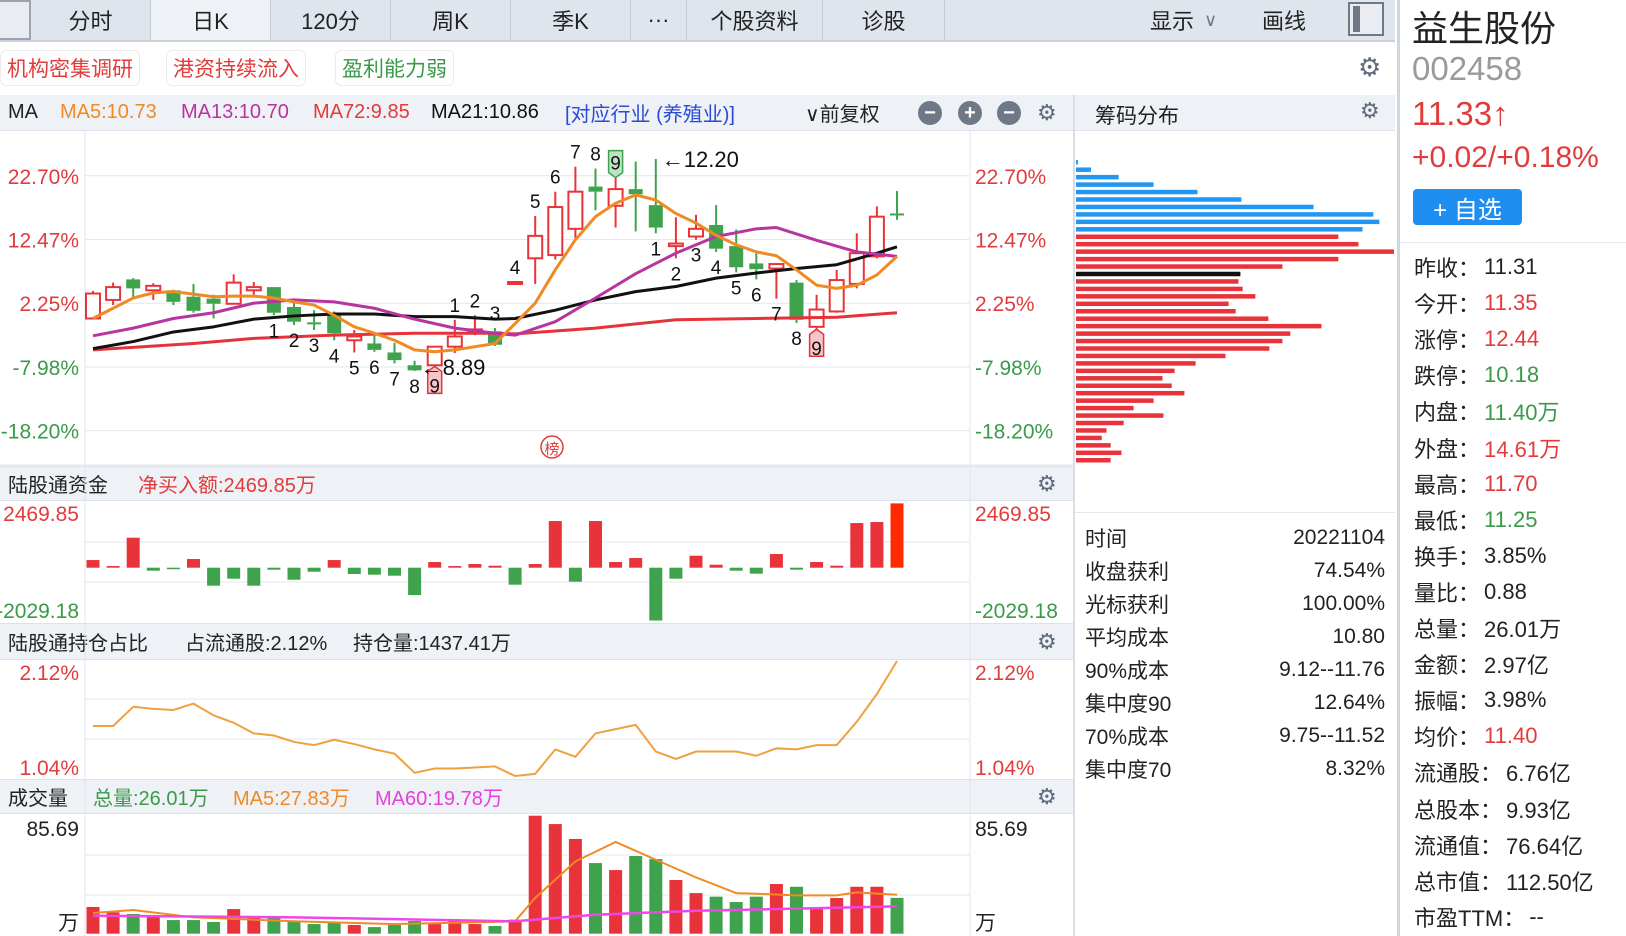 The image size is (1626, 936). Describe the element at coordinates (1545, 846) in the screenshot. I see `quote-value: 76.64亿` at that location.